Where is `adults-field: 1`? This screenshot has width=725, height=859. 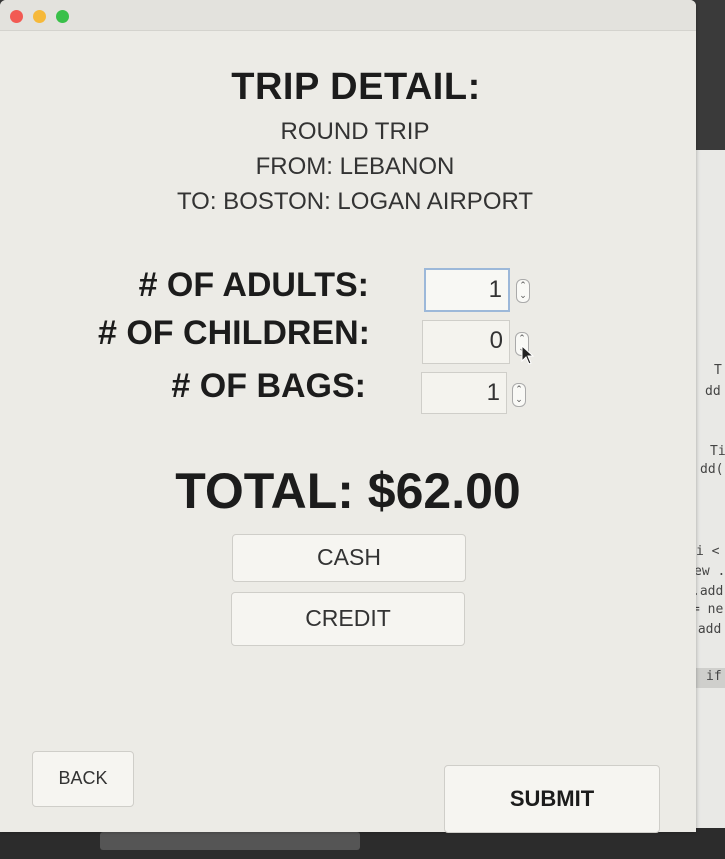 adults-field: 1 is located at coordinates (467, 290).